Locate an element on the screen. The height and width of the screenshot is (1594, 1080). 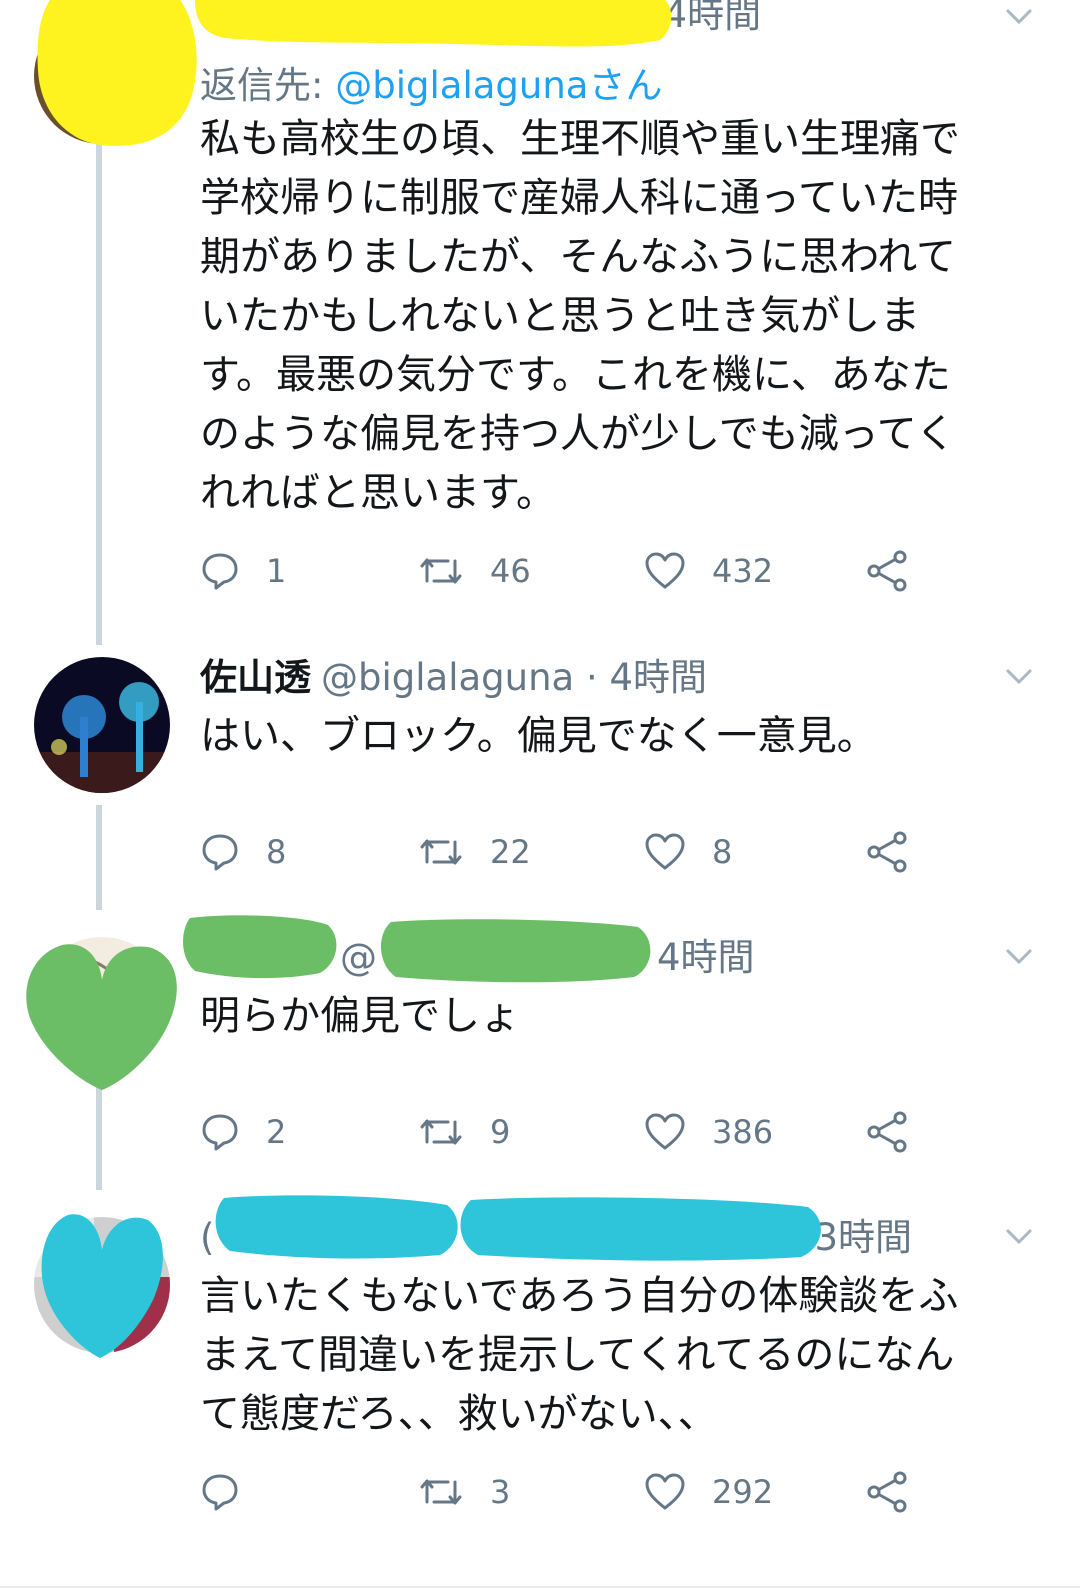
like-button: 8 is located at coordinates (688, 852).